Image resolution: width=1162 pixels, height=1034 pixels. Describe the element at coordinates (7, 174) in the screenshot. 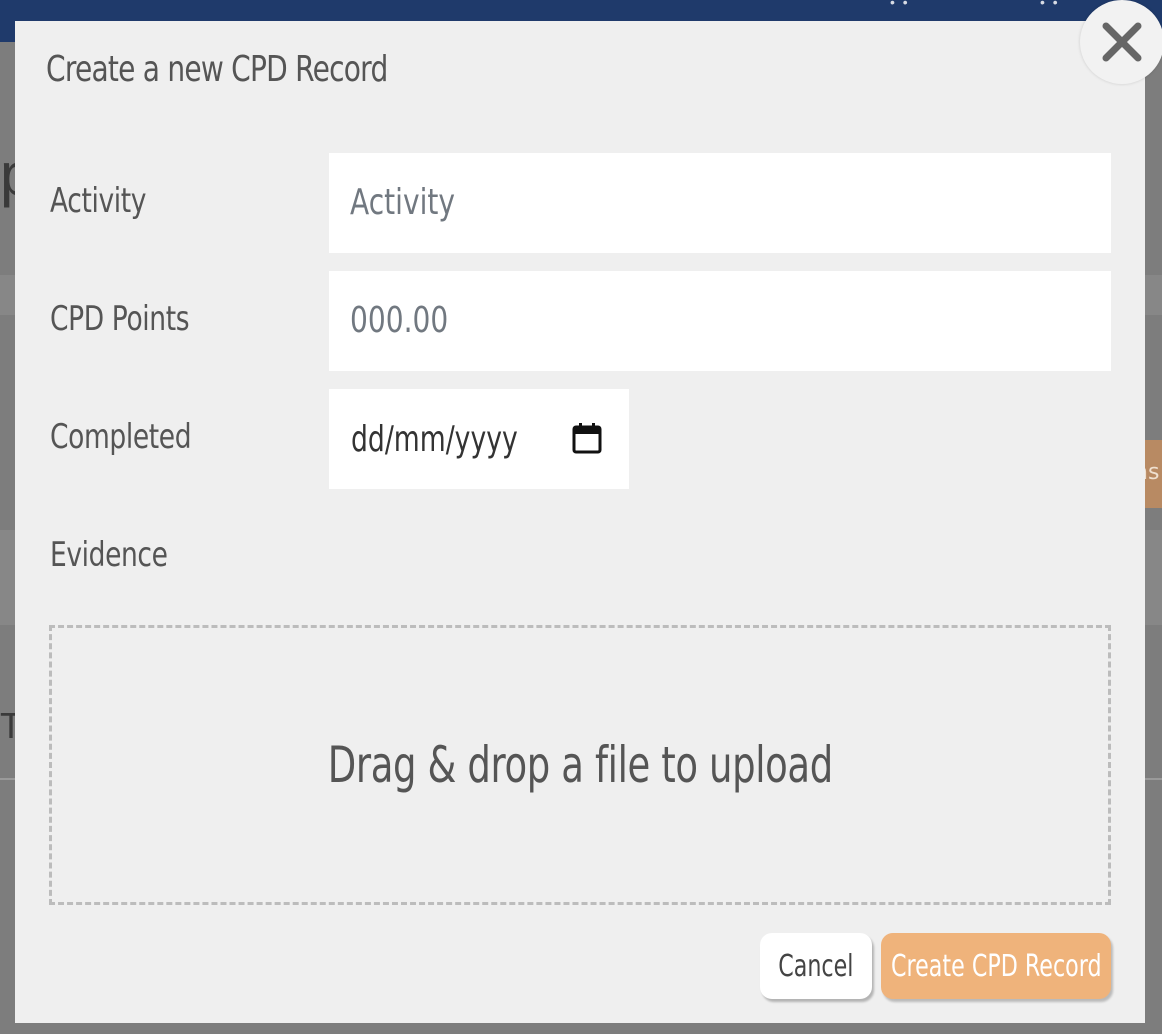

I see `background-heading-fragment: p` at that location.